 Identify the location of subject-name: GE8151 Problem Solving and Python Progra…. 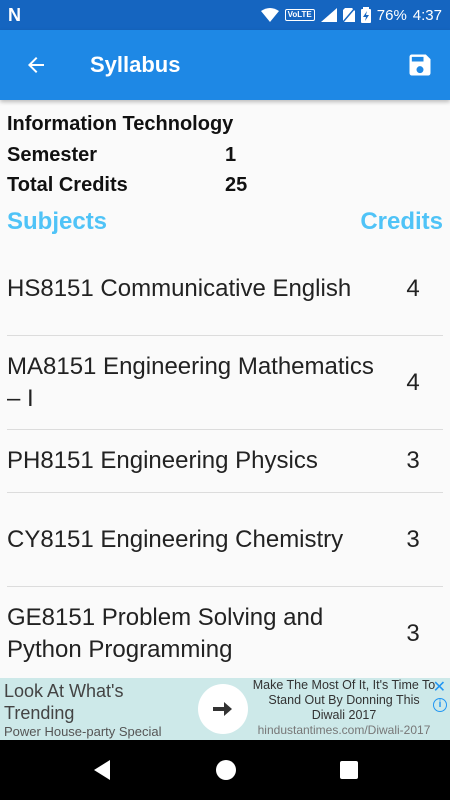
(165, 633).